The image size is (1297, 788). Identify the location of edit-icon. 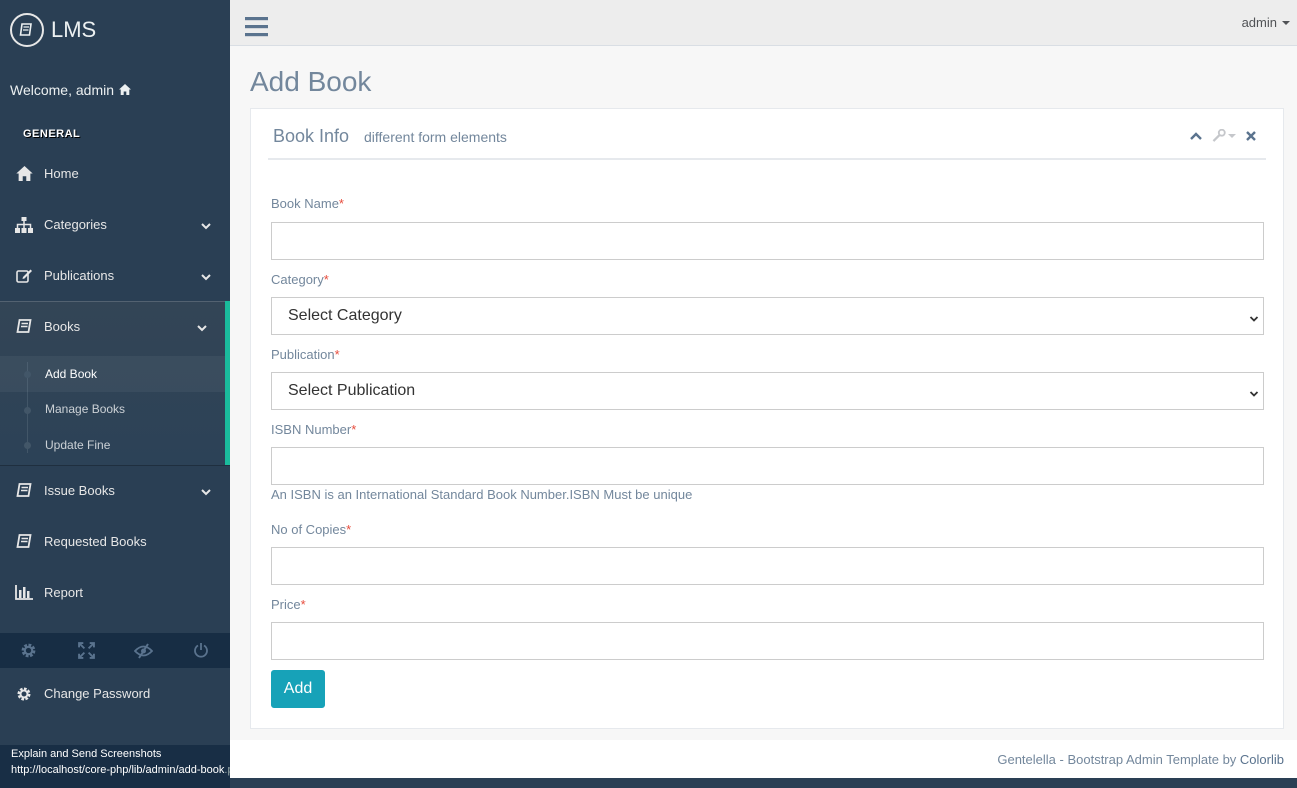
(24, 276).